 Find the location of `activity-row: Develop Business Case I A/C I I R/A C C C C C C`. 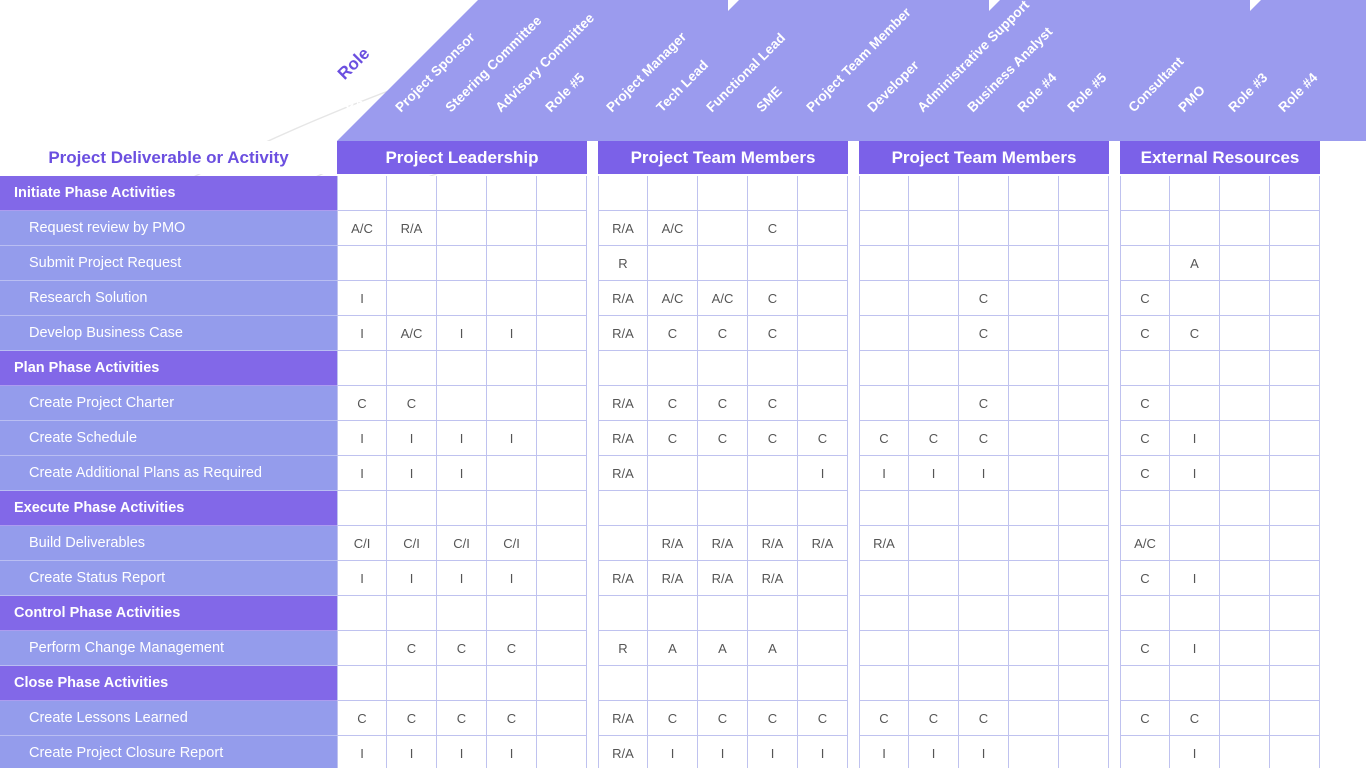

activity-row: Develop Business Case I A/C I I R/A C C C C C C is located at coordinates (683, 333).